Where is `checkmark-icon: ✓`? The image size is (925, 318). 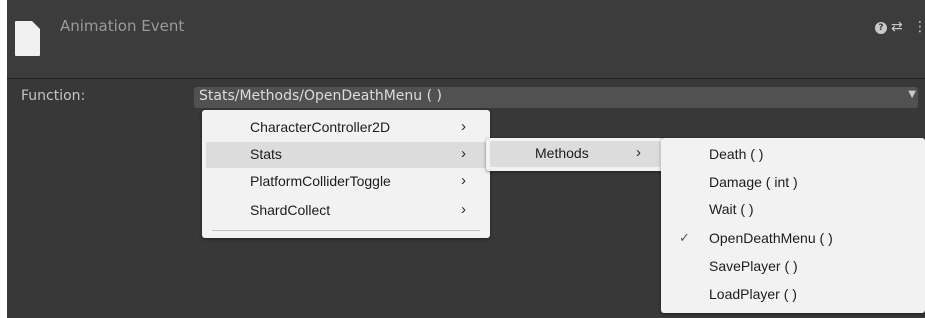 checkmark-icon: ✓ is located at coordinates (684, 237).